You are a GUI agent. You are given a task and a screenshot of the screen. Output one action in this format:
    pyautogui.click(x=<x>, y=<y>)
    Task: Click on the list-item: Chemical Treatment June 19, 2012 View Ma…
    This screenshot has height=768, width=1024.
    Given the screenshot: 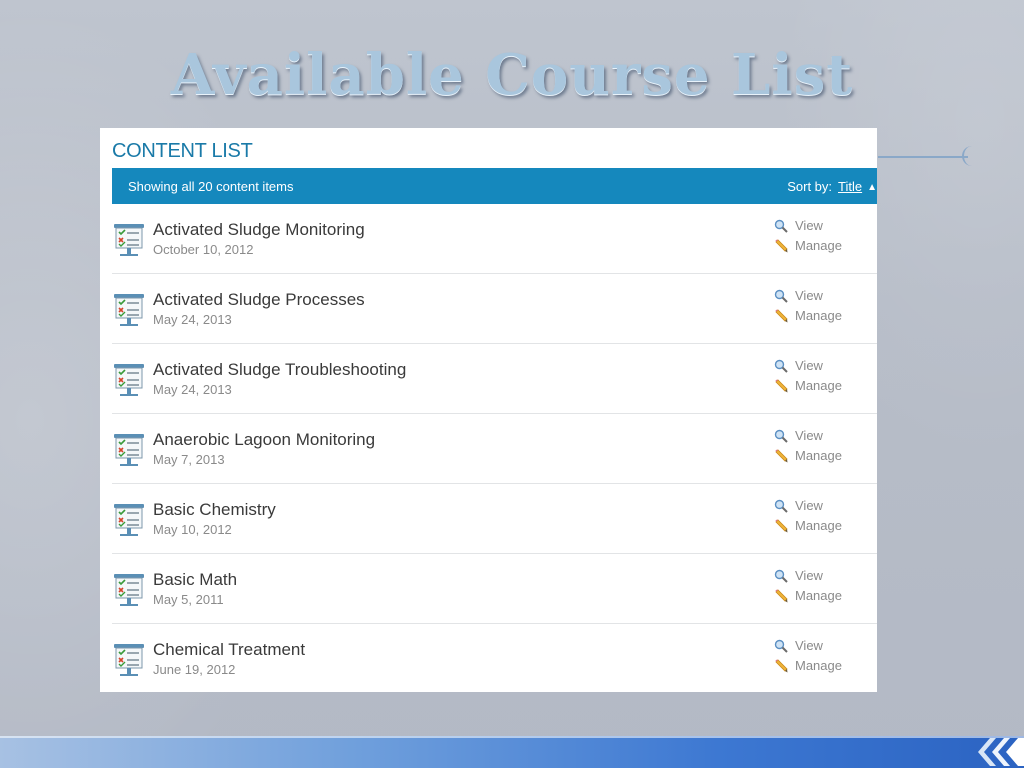 What is the action you would take?
    pyautogui.click(x=494, y=658)
    